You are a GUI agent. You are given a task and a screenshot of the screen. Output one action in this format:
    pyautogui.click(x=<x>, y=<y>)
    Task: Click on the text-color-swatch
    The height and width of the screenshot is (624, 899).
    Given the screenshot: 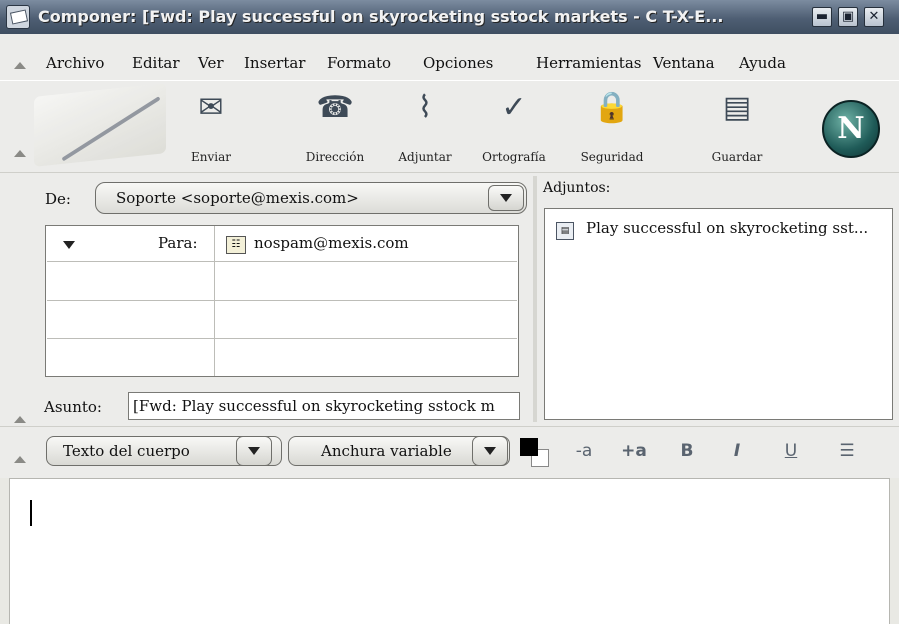 What is the action you would take?
    pyautogui.click(x=529, y=447)
    